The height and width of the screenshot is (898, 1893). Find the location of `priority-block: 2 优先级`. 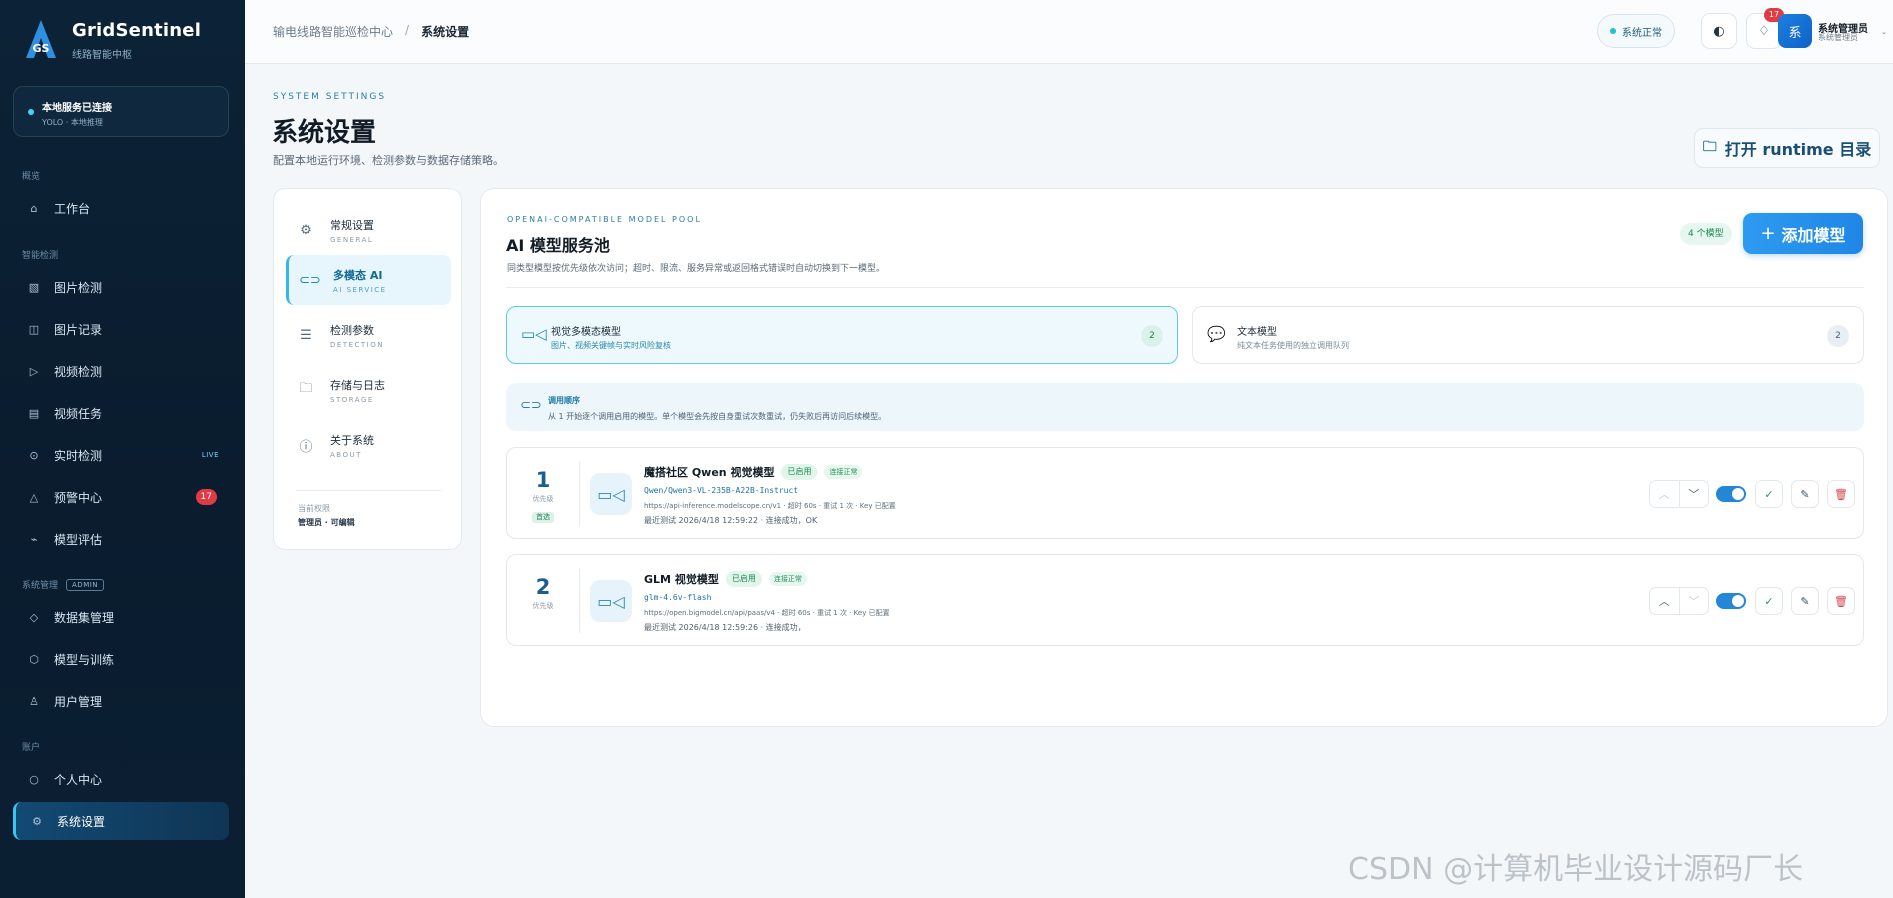

priority-block: 2 优先级 is located at coordinates (543, 601).